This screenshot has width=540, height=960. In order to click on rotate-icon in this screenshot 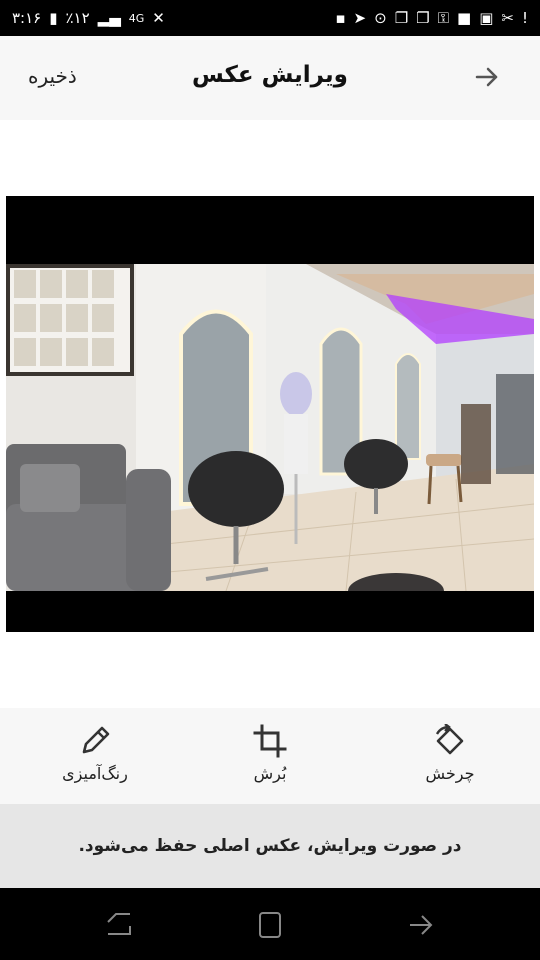, I will do `click(449, 739)`.